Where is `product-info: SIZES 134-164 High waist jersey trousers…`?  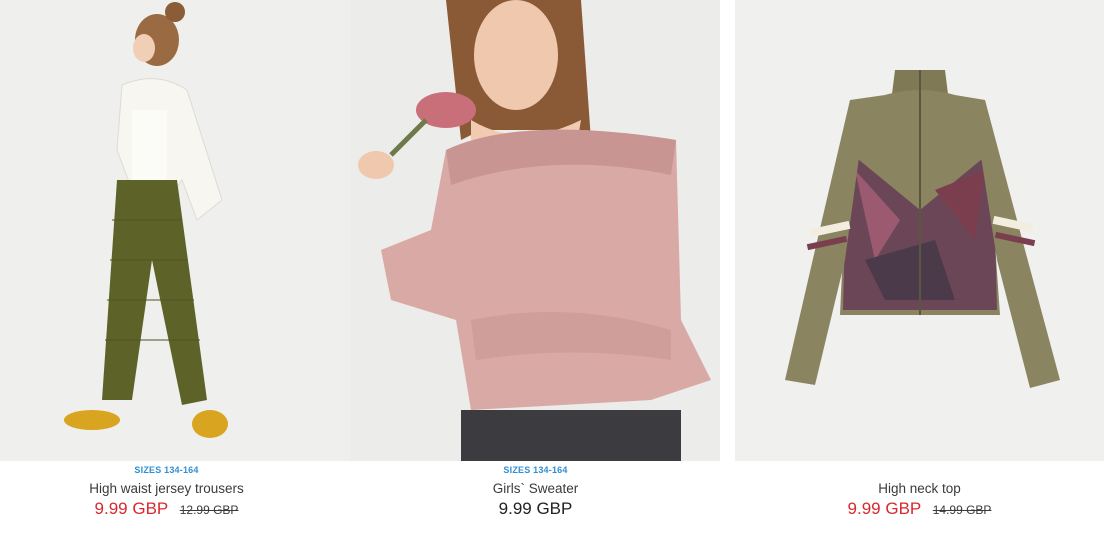
product-info: SIZES 134-164 High waist jersey trousers… is located at coordinates (175, 490).